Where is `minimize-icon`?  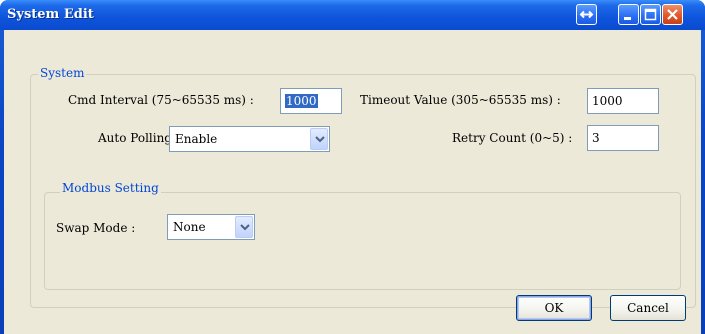 minimize-icon is located at coordinates (627, 18).